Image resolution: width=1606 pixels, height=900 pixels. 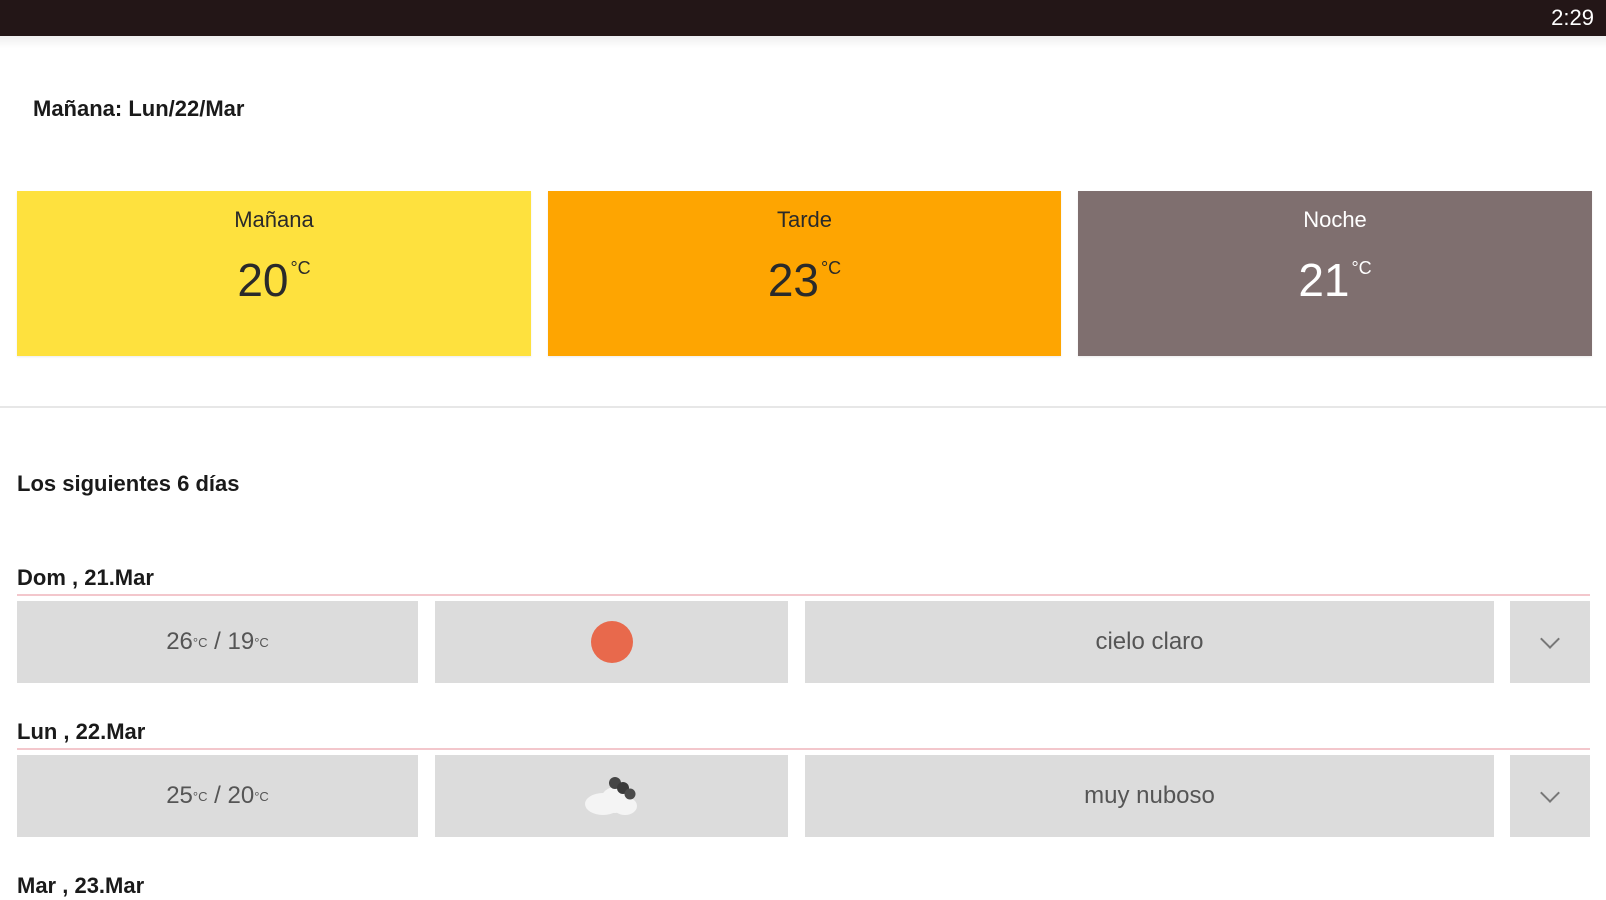 What do you see at coordinates (81, 731) in the screenshot?
I see `day-label: Lun , 22.Mar` at bounding box center [81, 731].